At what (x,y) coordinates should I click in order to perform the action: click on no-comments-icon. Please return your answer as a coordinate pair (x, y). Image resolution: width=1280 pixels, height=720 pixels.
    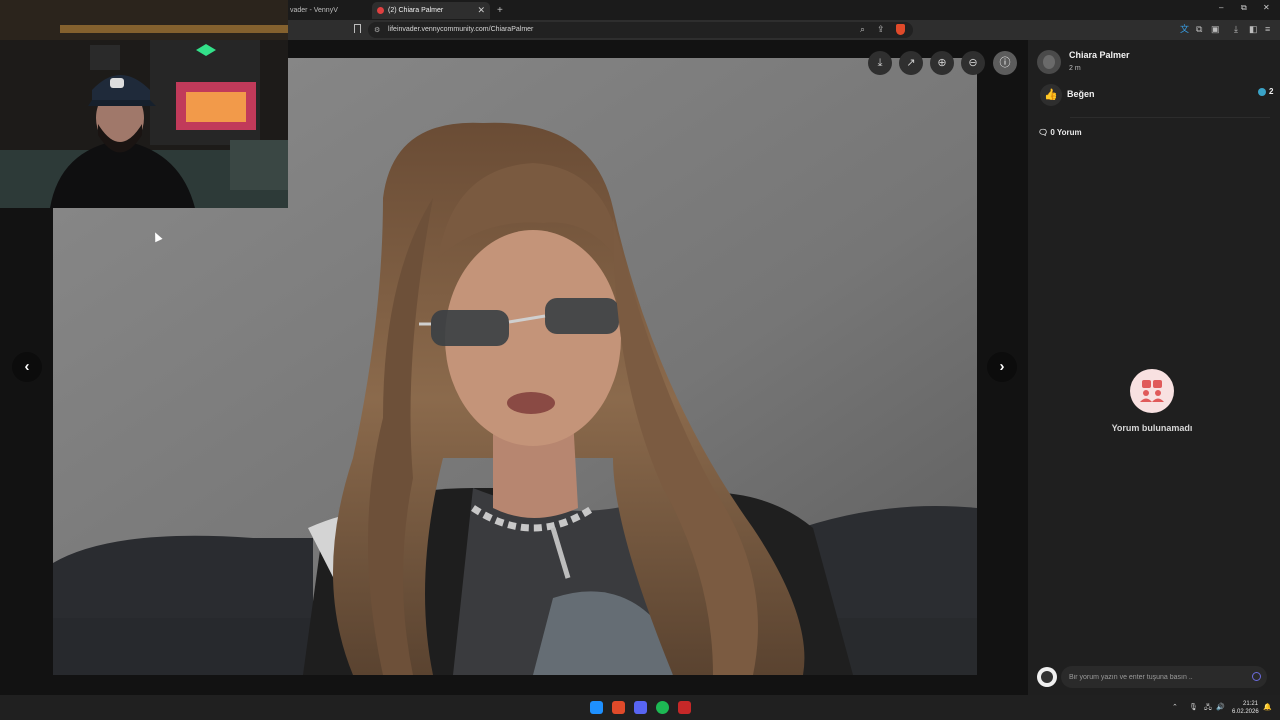
    Looking at the image, I should click on (1152, 391).